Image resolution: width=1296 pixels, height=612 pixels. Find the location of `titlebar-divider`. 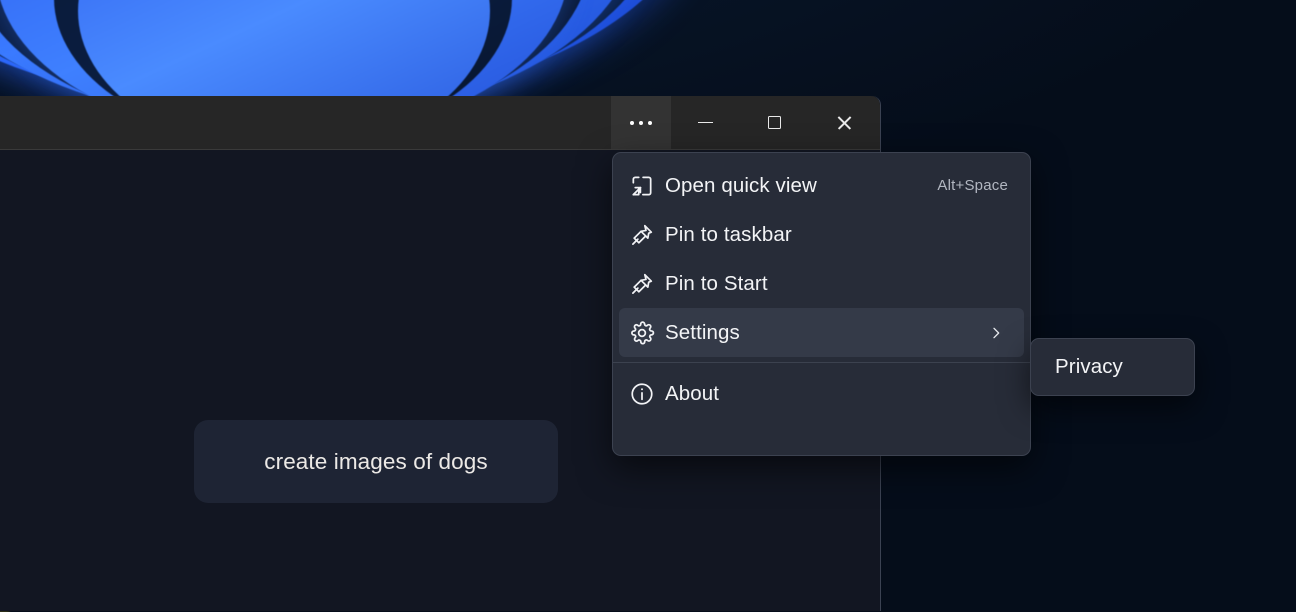

titlebar-divider is located at coordinates (440, 149).